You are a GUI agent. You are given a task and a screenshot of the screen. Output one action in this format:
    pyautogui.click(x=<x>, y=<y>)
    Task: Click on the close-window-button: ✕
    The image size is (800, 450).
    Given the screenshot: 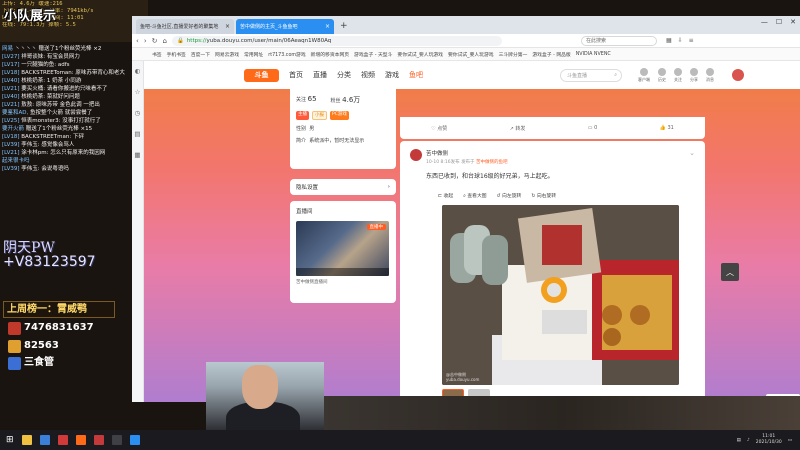 What is the action you would take?
    pyautogui.click(x=793, y=22)
    